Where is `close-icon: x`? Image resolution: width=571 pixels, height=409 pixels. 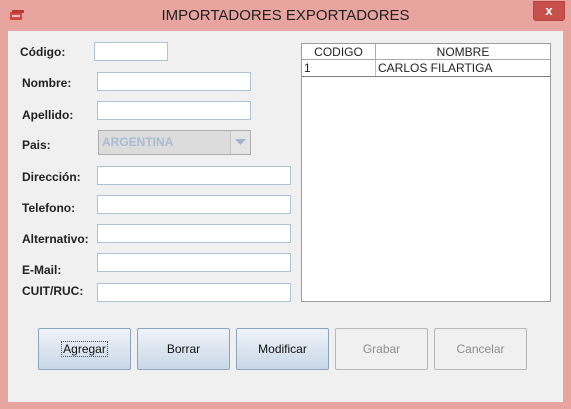 close-icon: x is located at coordinates (549, 10).